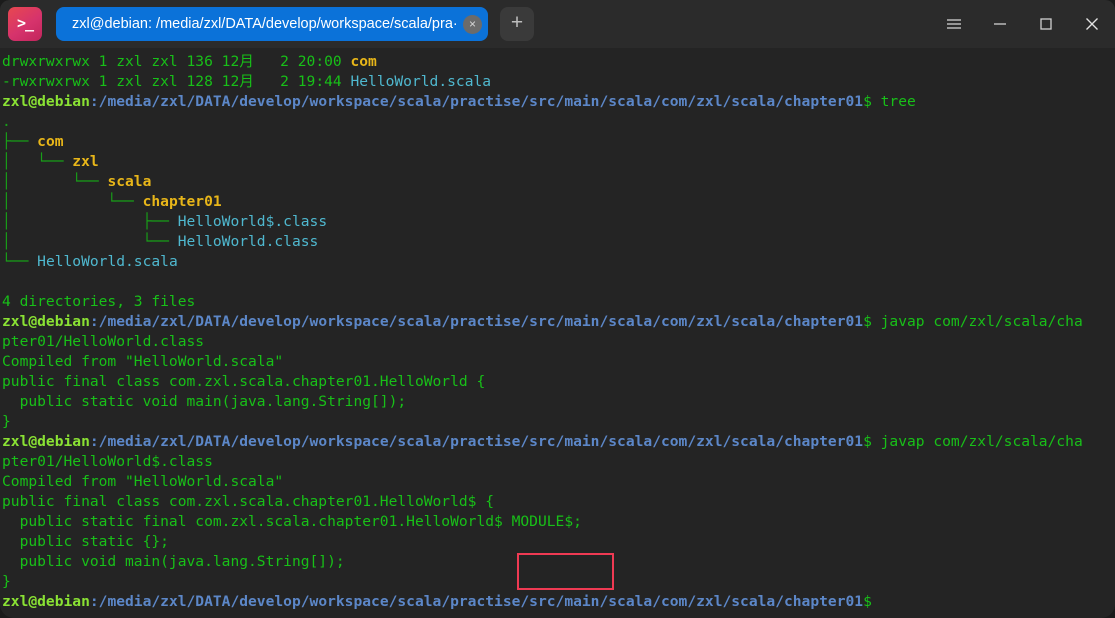  I want to click on window-controls, so click(1023, 24).